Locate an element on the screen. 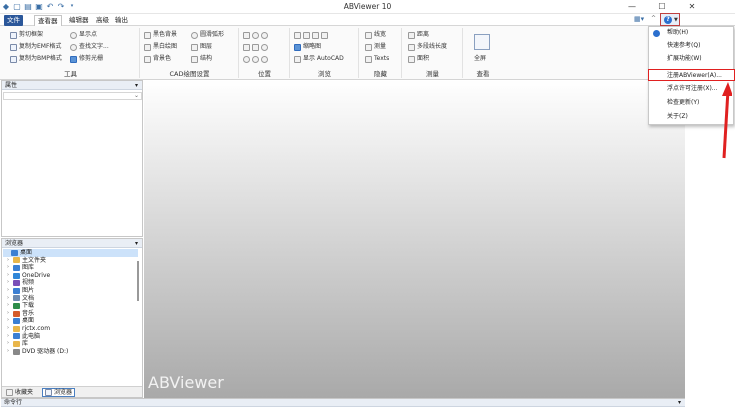 This screenshot has height=411, width=735. ribbon-group-label: 浏览 is located at coordinates (324, 74).